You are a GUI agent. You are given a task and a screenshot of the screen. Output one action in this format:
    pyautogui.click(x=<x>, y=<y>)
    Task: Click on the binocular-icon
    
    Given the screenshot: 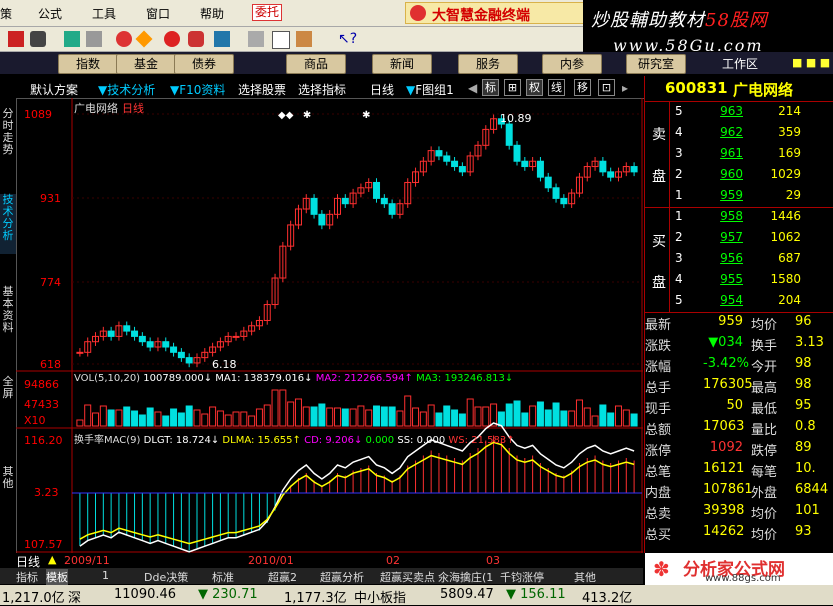 What is the action you would take?
    pyautogui.click(x=72, y=39)
    